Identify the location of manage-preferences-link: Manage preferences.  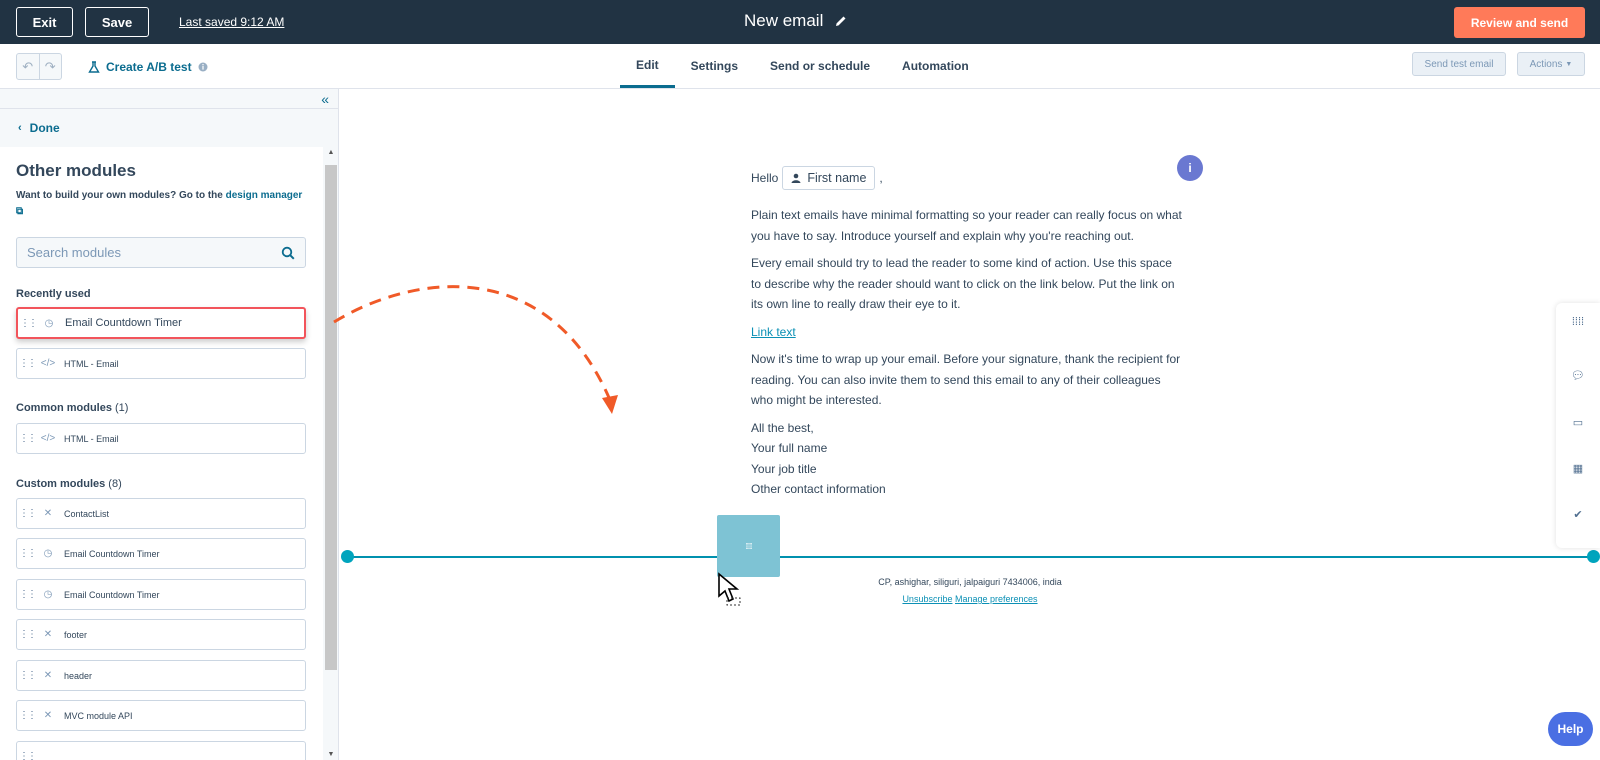
(996, 599).